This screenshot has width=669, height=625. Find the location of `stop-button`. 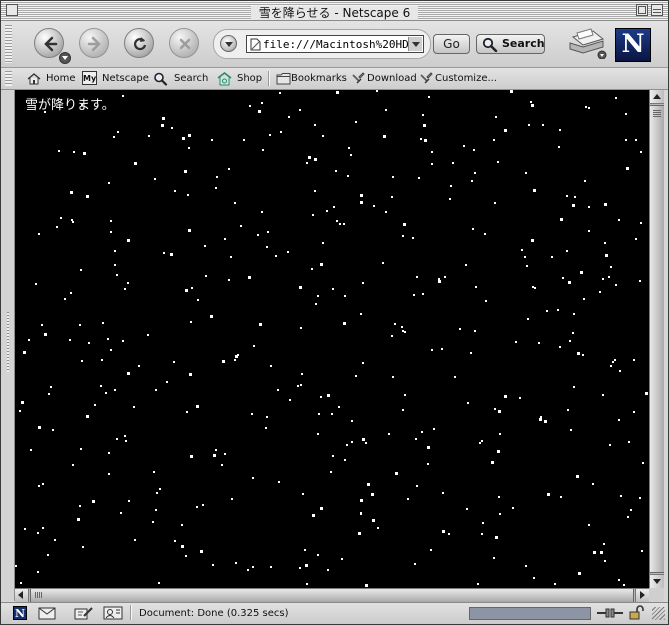

stop-button is located at coordinates (184, 43).